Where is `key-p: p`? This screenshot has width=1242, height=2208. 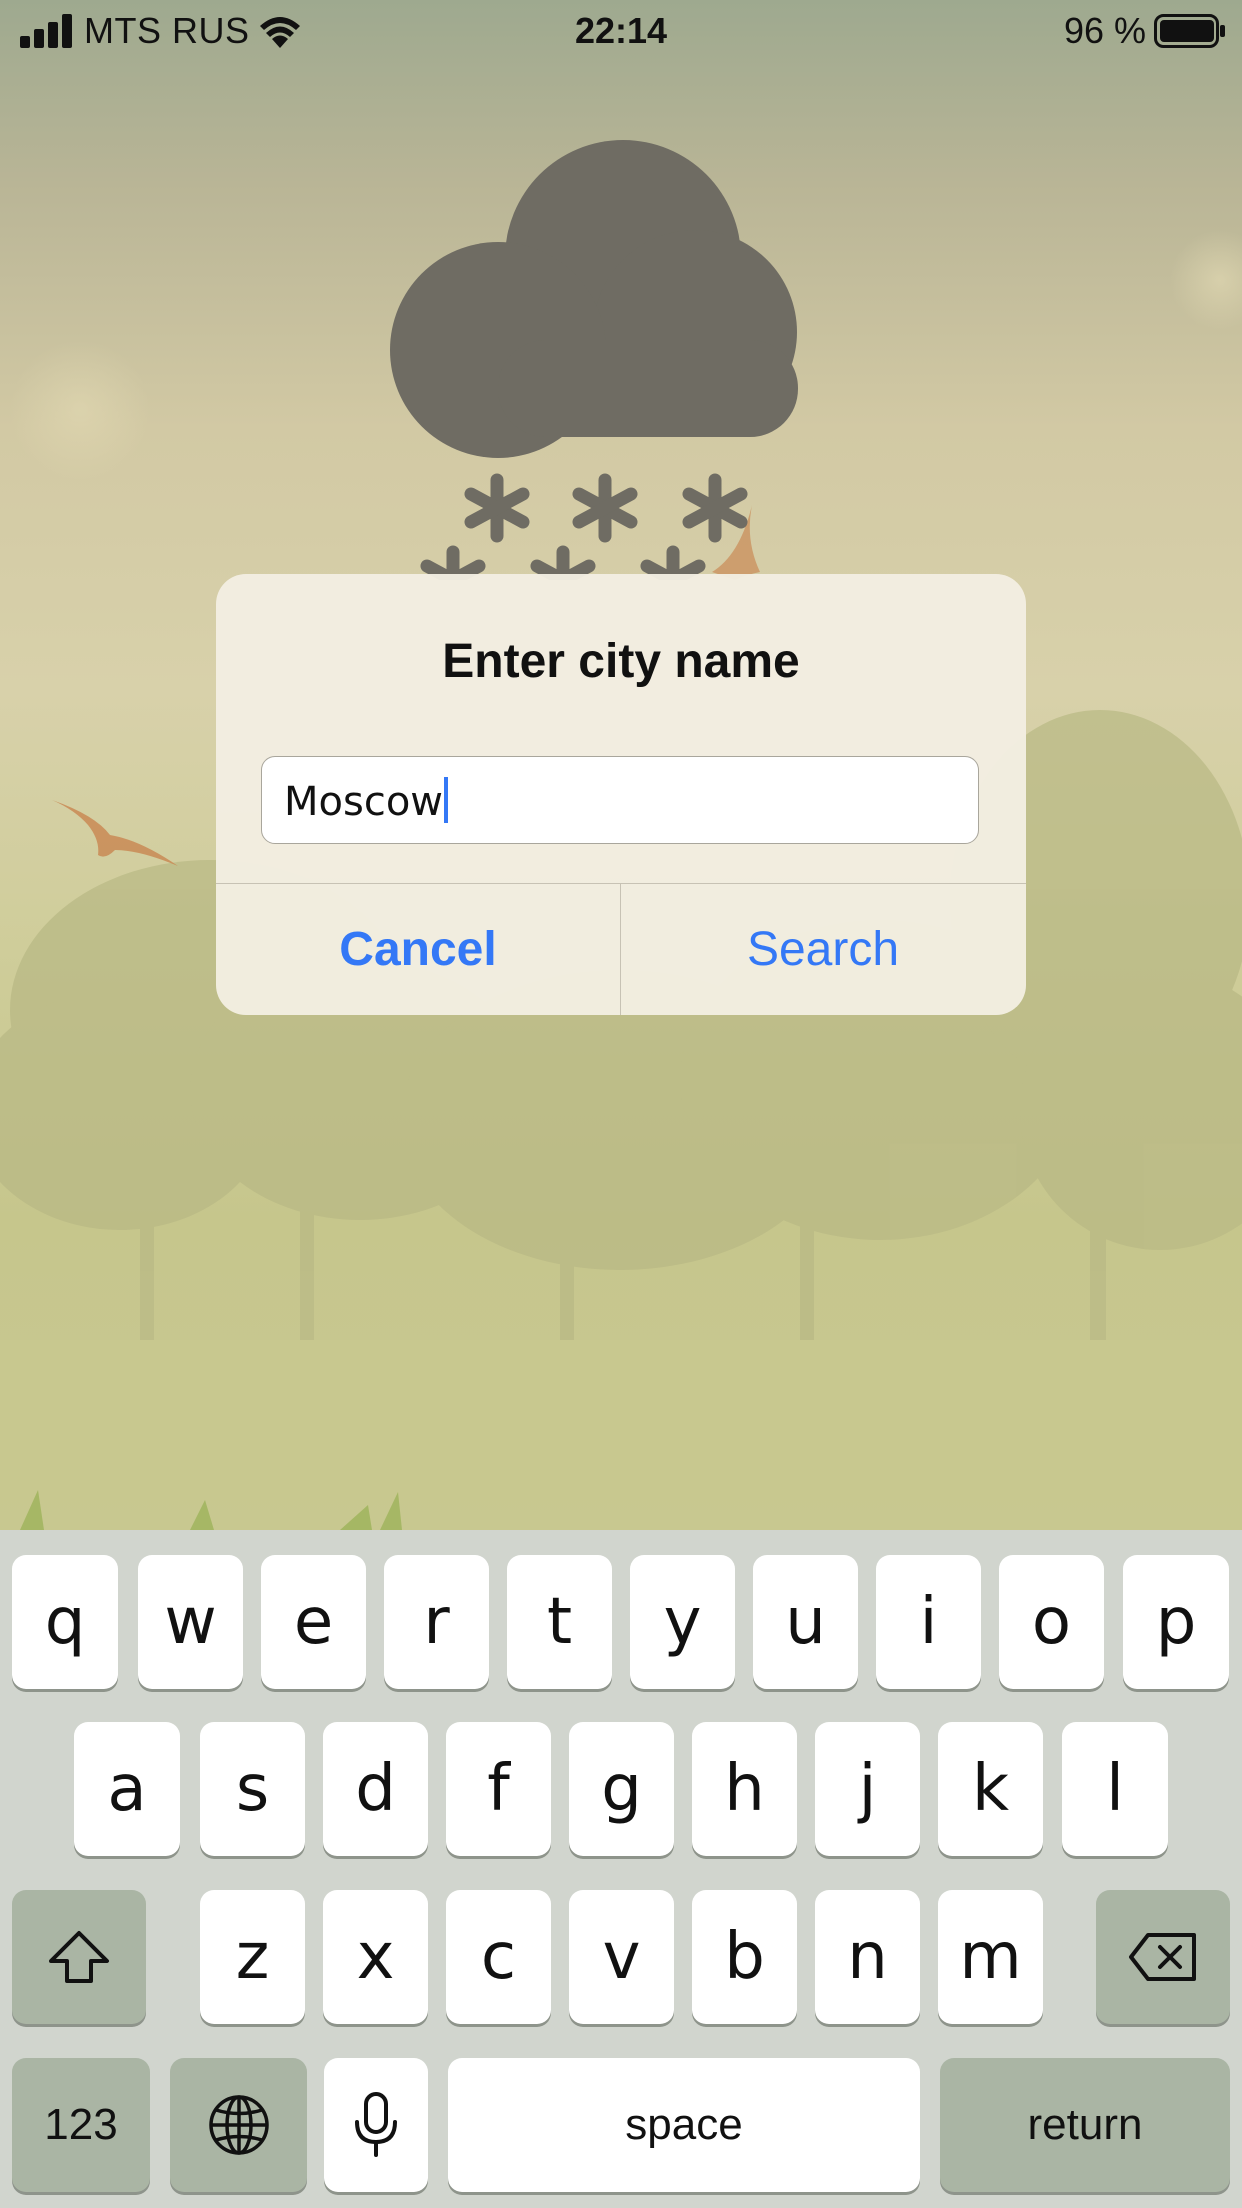 key-p: p is located at coordinates (1176, 1622).